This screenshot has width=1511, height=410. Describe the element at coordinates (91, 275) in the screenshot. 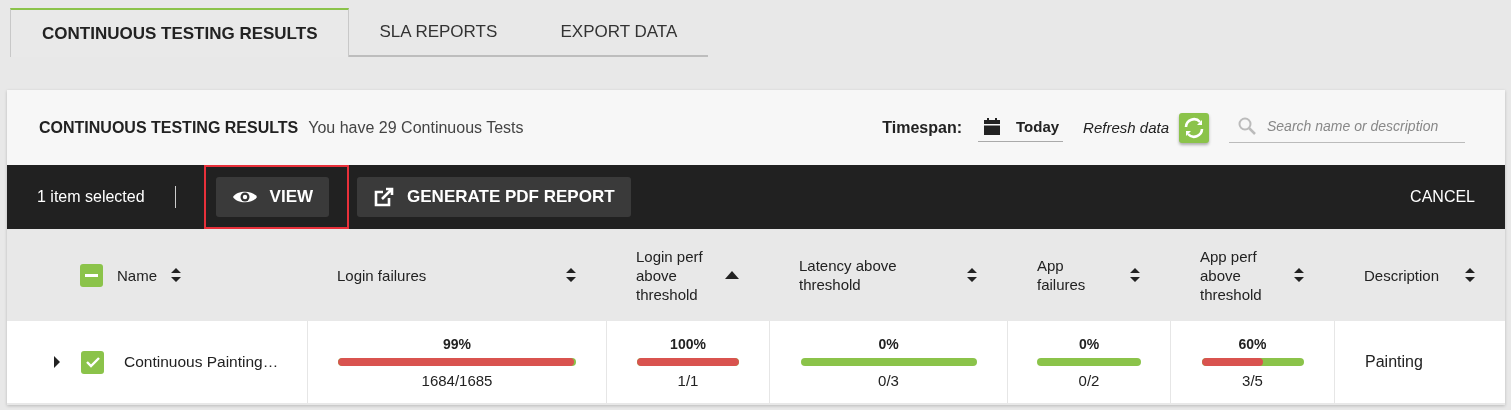

I see `select-all-checkbox` at that location.